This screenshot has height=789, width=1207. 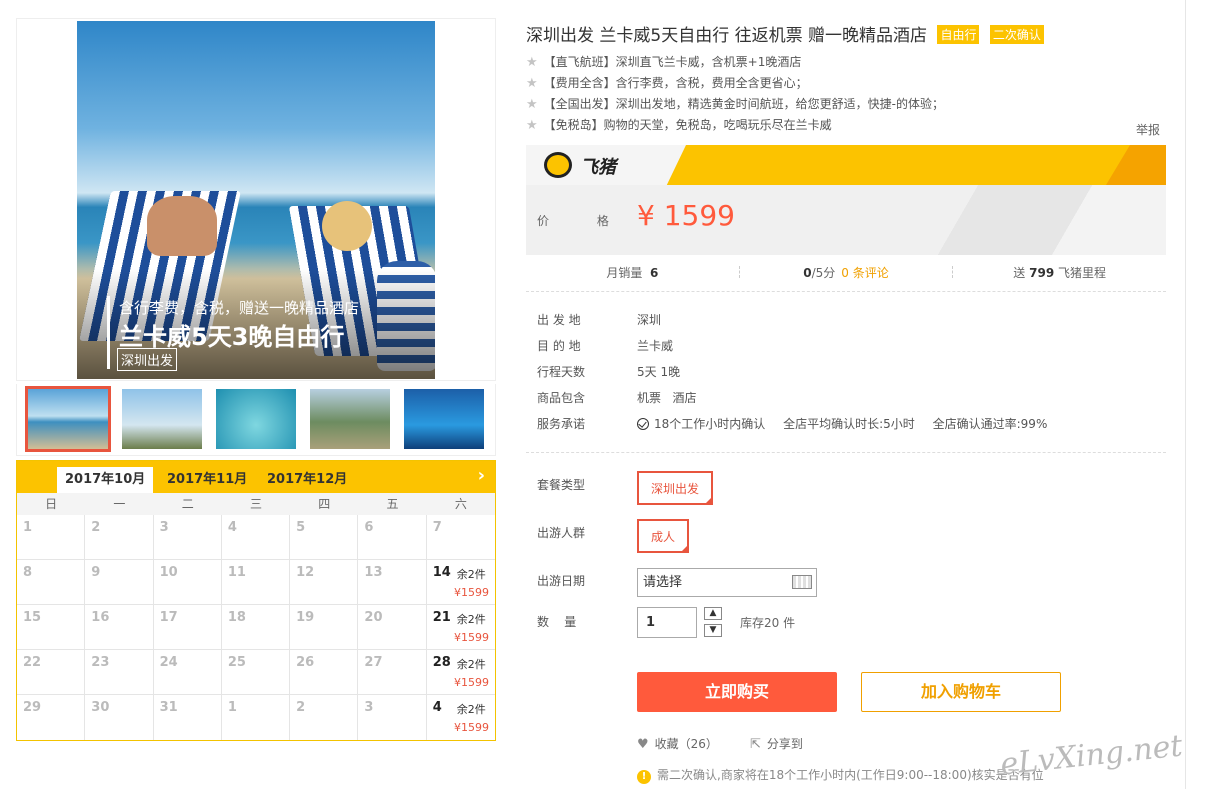 What do you see at coordinates (713, 613) in the screenshot?
I see `quantity-up-icon: ▲` at bounding box center [713, 613].